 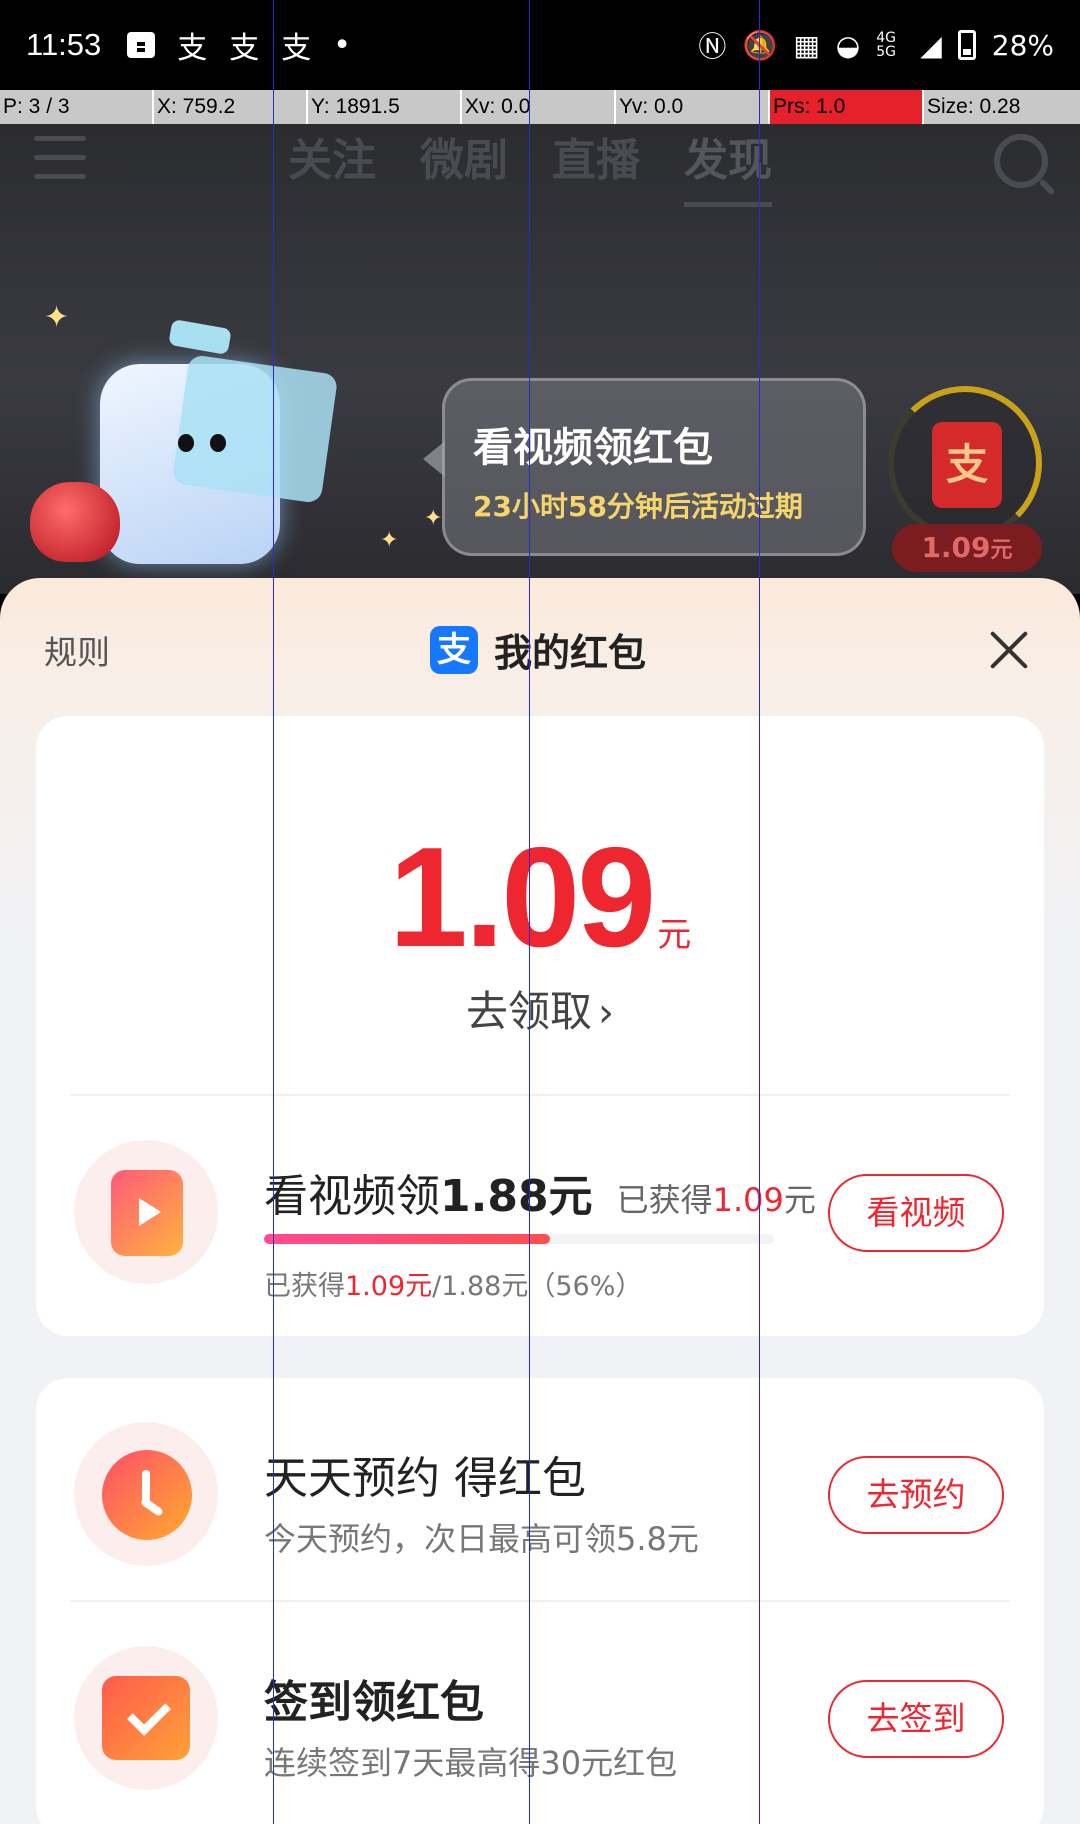 What do you see at coordinates (916, 1719) in the screenshot?
I see `checkin-button: 去签到` at bounding box center [916, 1719].